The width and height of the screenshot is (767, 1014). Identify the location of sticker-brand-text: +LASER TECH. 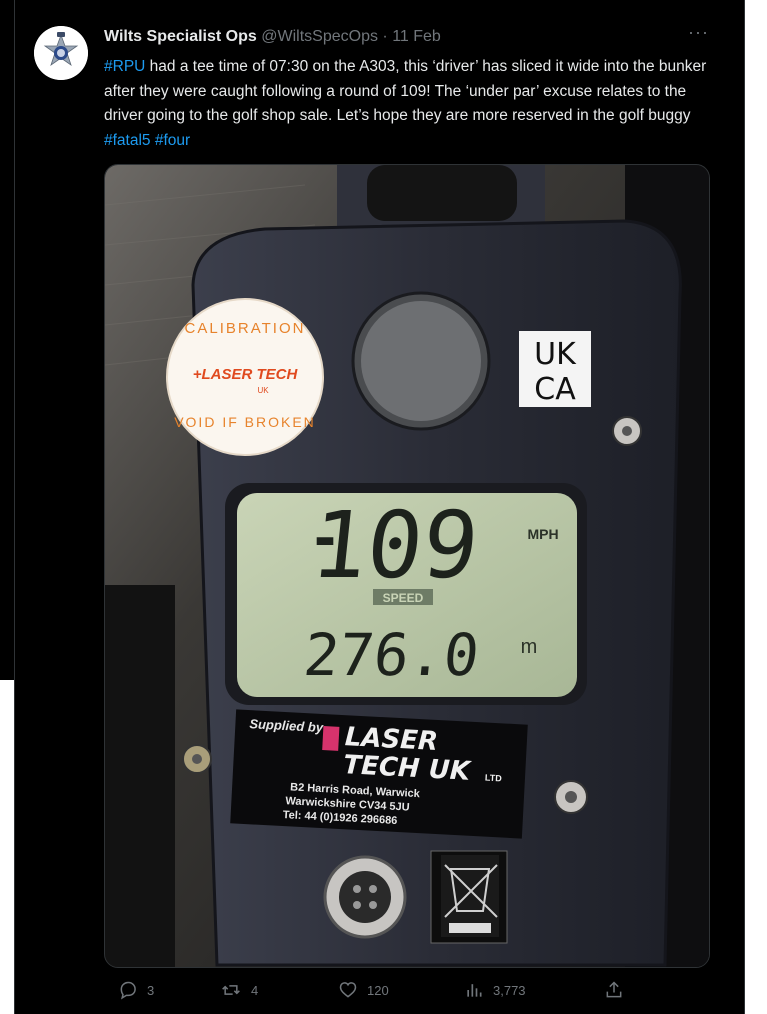
(246, 374).